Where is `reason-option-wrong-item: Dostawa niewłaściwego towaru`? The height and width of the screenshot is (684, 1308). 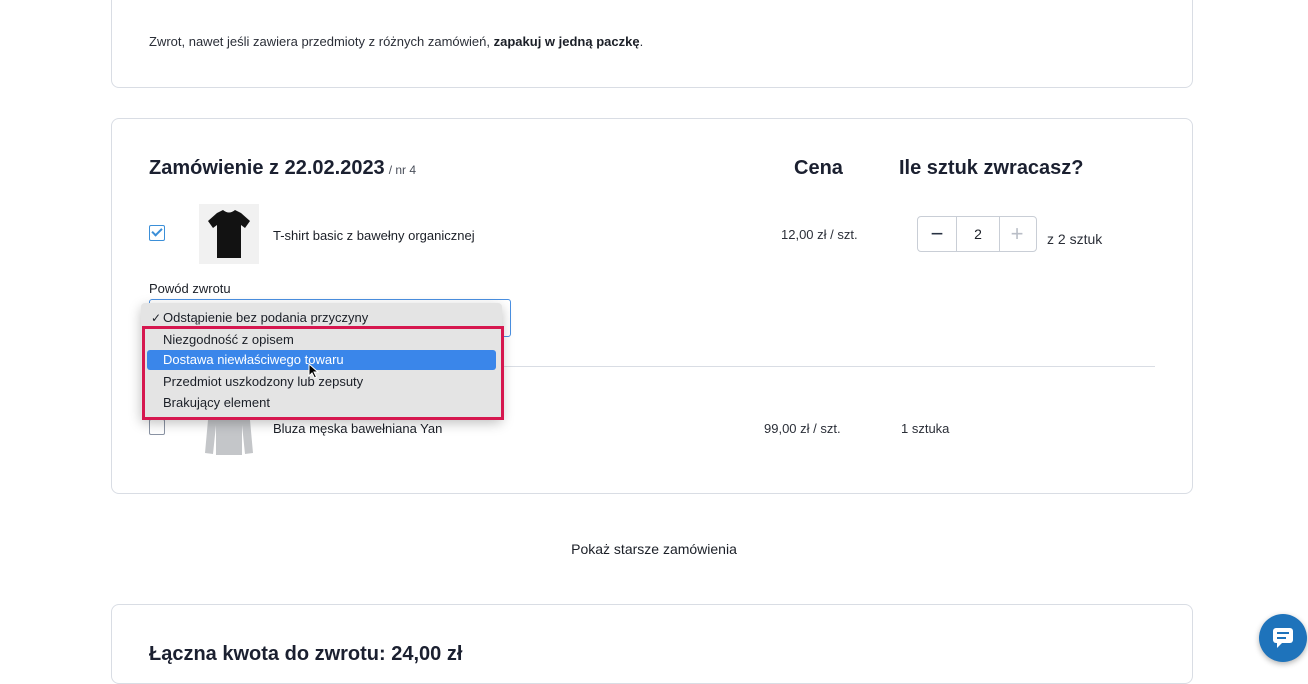
reason-option-wrong-item: Dostawa niewłaściwego towaru is located at coordinates (321, 360).